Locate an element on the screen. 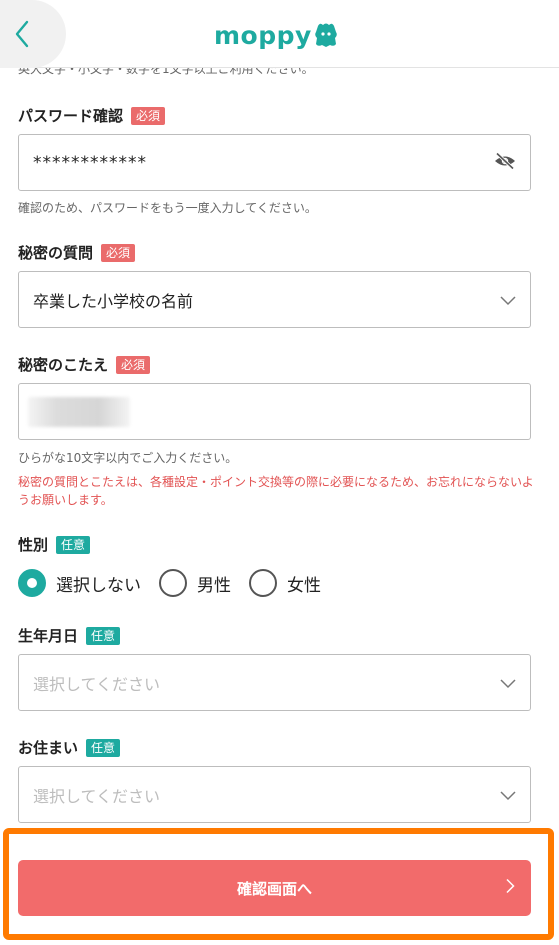 Image resolution: width=559 pixels, height=945 pixels. birthdate-placeholder: 選択してください is located at coordinates (97, 684).